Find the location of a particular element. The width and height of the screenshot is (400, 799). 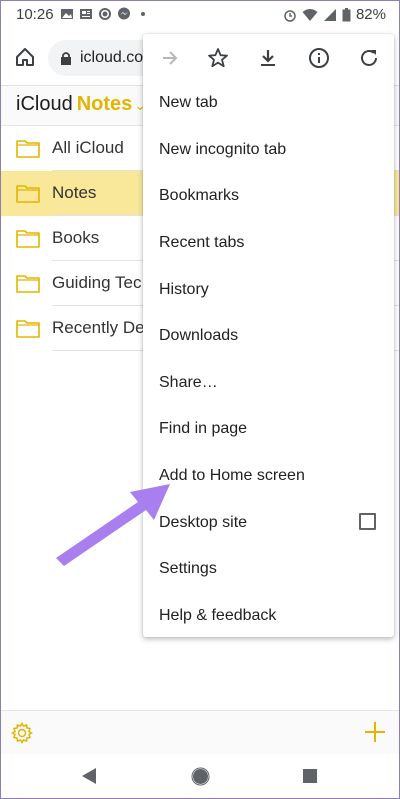

refresh-icon is located at coordinates (369, 58).